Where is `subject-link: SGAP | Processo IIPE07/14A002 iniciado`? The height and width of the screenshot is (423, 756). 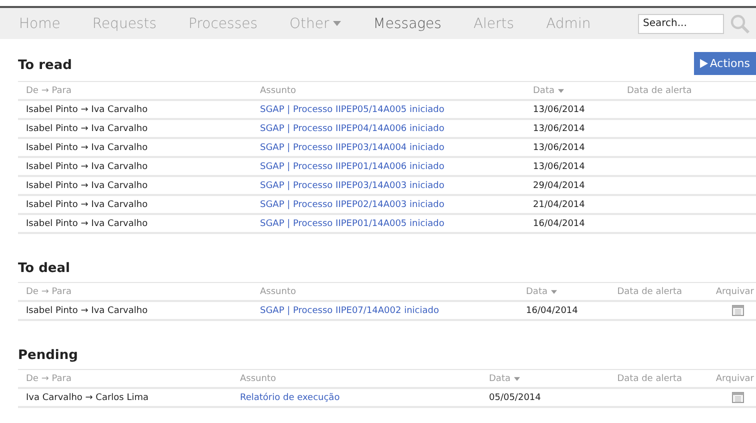
subject-link: SGAP | Processo IIPE07/14A002 iniciado is located at coordinates (349, 311).